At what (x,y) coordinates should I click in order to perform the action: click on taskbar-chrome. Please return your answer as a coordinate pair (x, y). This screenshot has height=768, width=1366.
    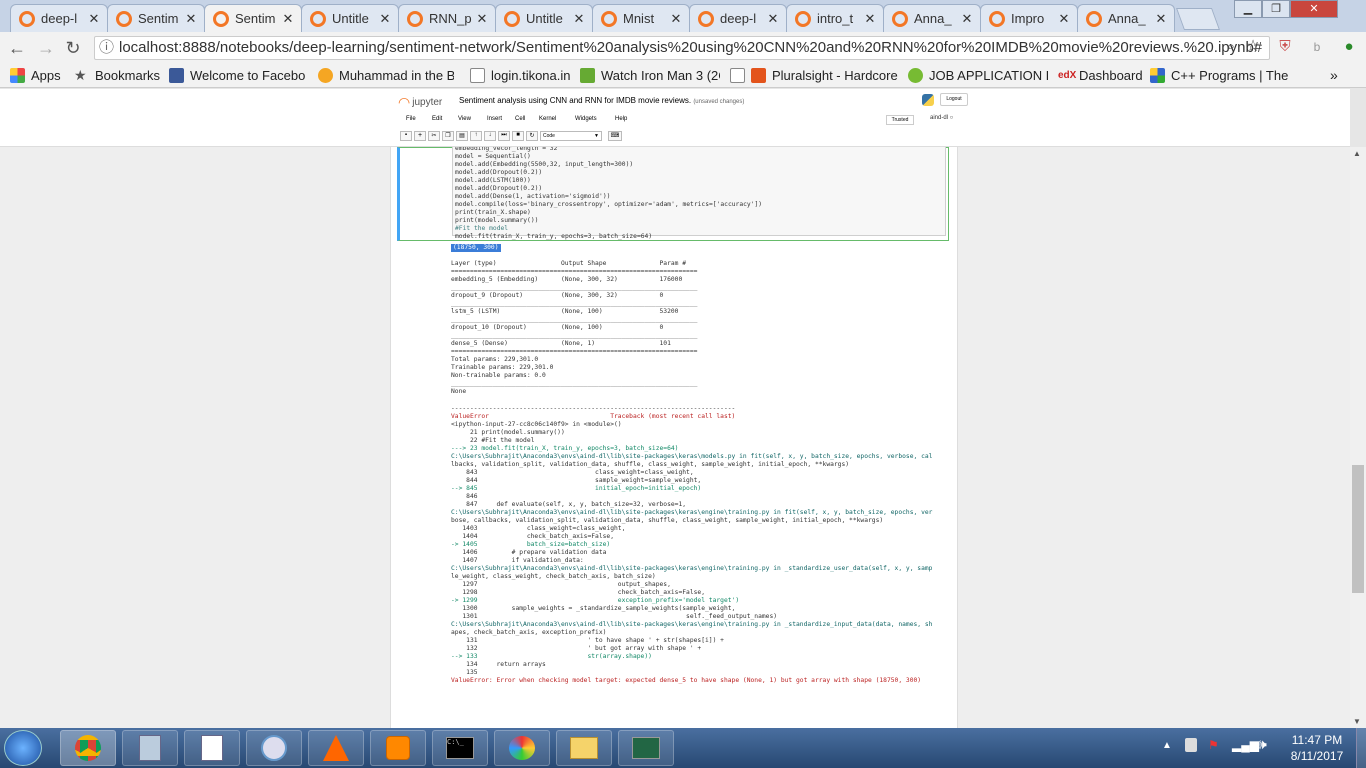
    Looking at the image, I should click on (88, 748).